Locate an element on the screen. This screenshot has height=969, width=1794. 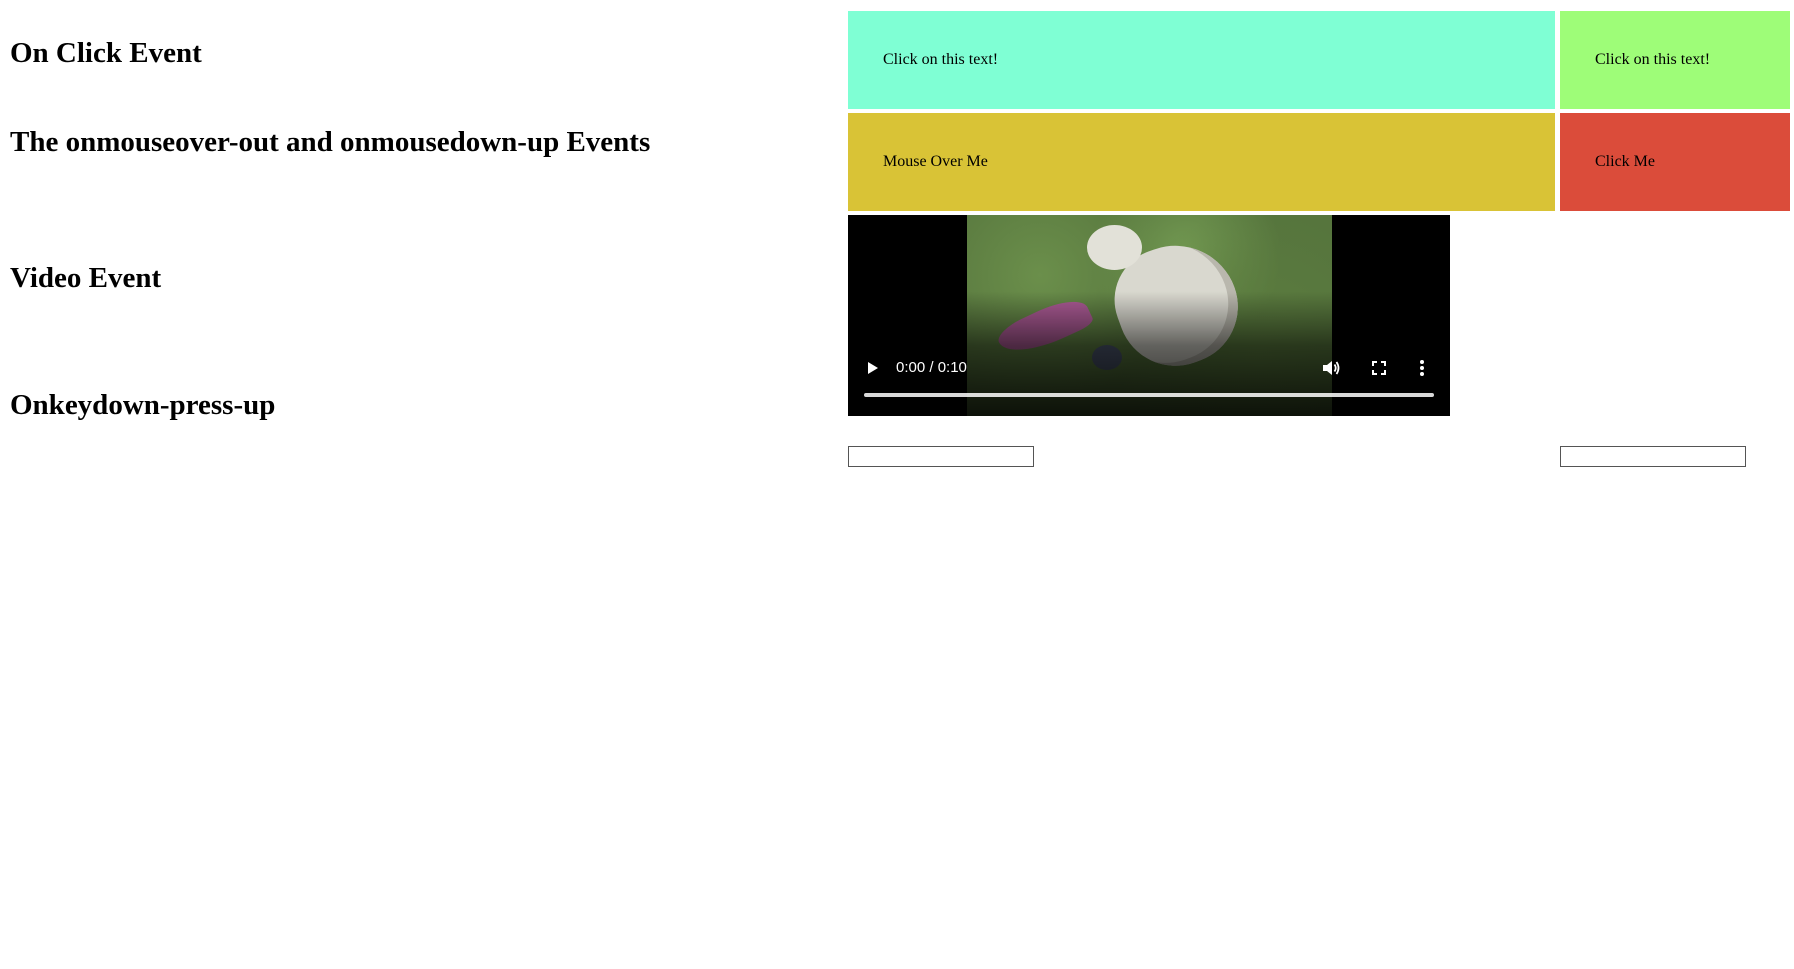
volume-icon is located at coordinates (1331, 368).